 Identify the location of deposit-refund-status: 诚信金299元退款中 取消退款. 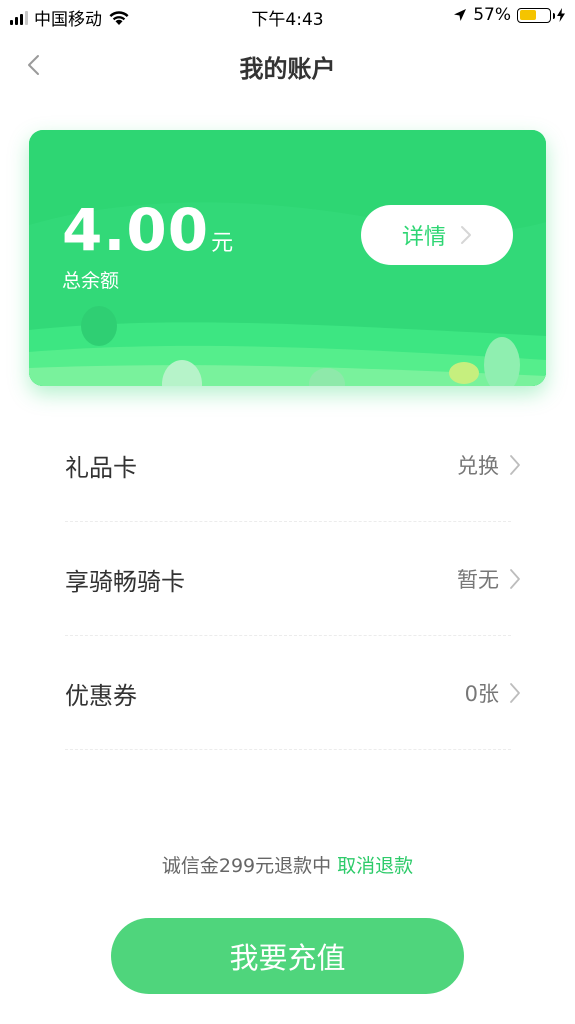
(287, 864).